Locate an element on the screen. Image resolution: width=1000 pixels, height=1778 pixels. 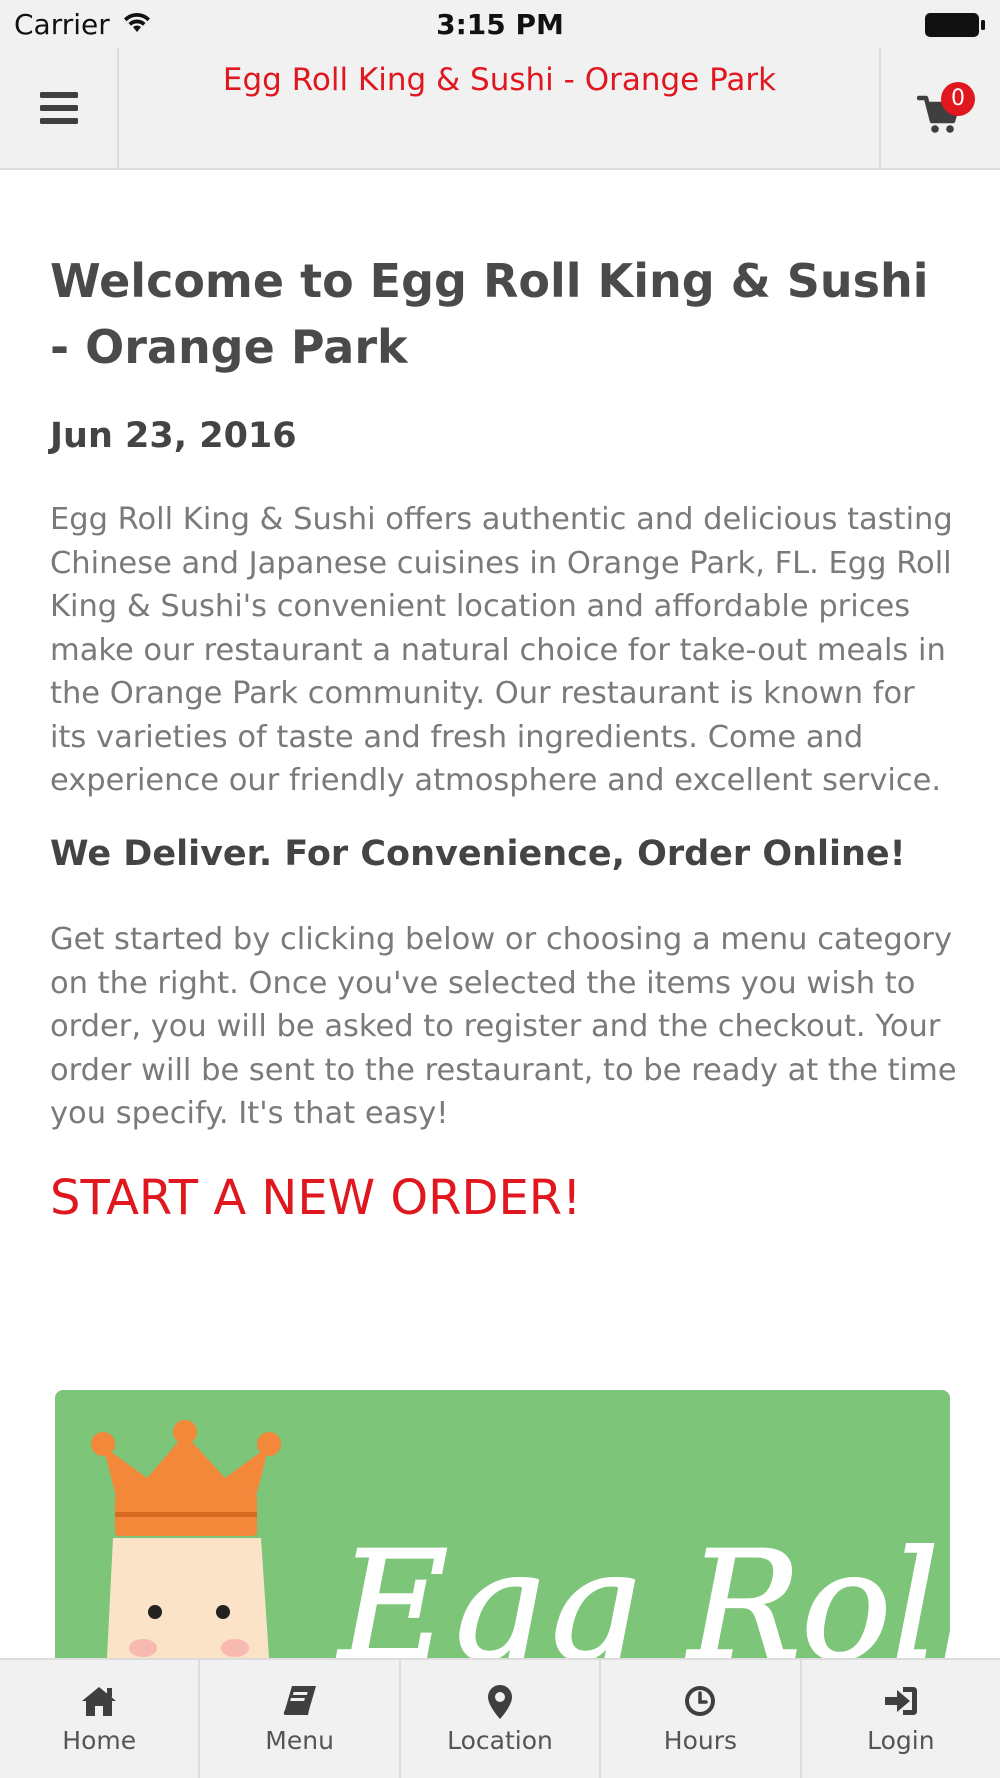
top-nav-bar: Egg Roll King & Sushi - Orange Park 0 is located at coordinates (500, 109).